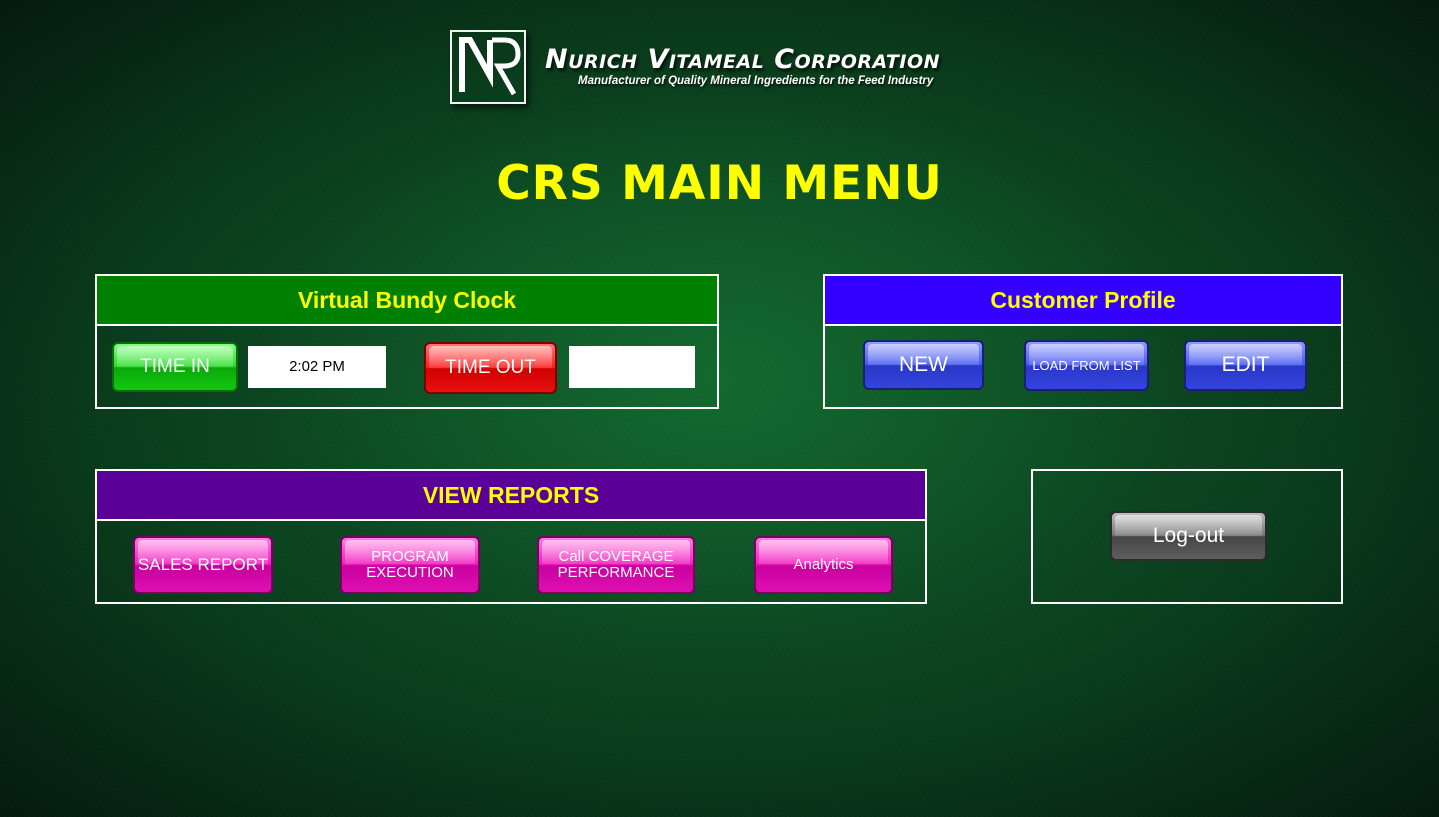 The image size is (1439, 817). I want to click on logout-panel: Log-out, so click(1187, 536).